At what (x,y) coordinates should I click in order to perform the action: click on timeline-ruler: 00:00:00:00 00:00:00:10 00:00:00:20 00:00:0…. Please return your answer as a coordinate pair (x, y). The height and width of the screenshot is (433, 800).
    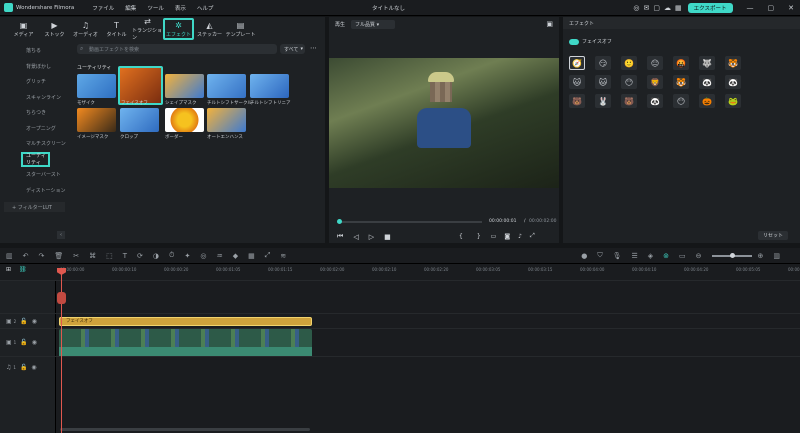
    Looking at the image, I should click on (428, 271).